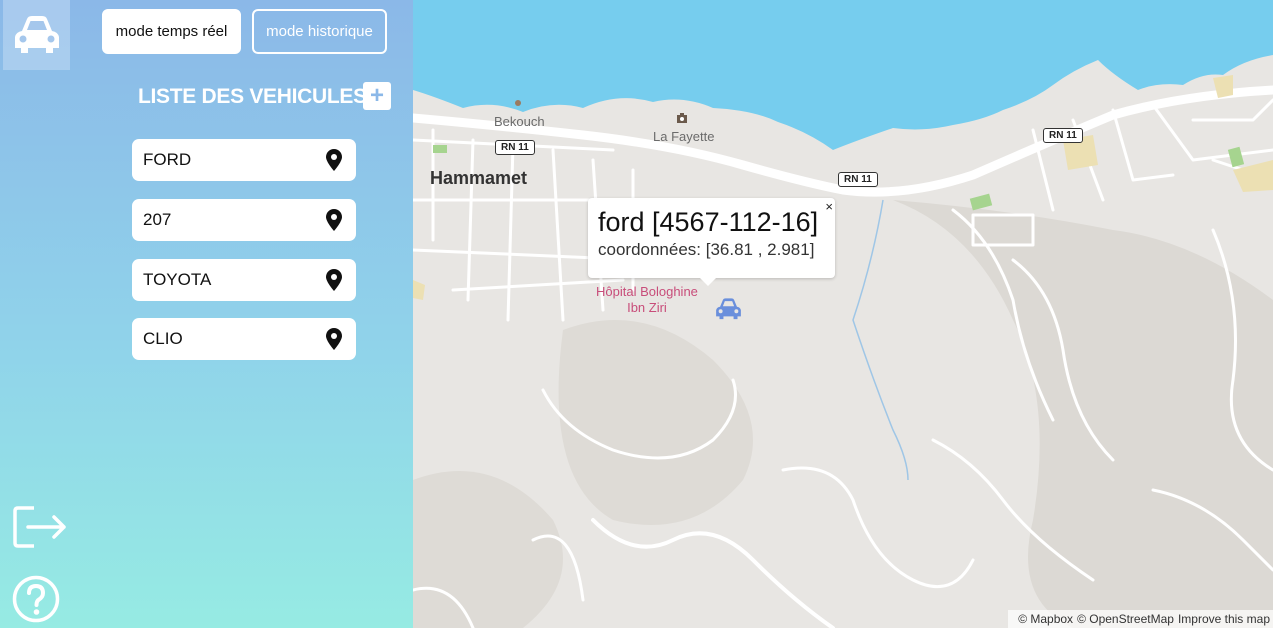 This screenshot has height=628, width=1273. What do you see at coordinates (647, 291) in the screenshot?
I see `hospital-name: Hôpital Bologhine` at bounding box center [647, 291].